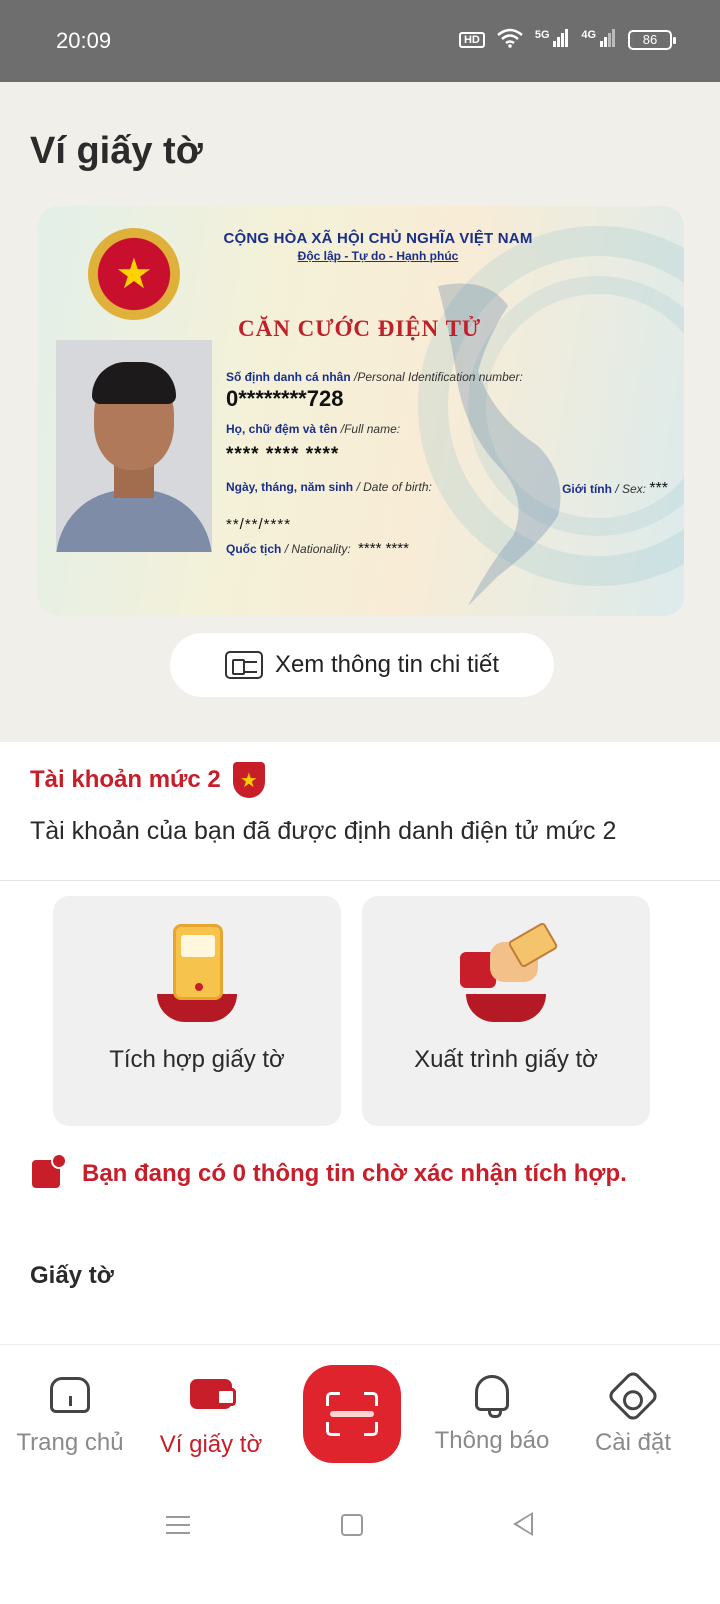 The height and width of the screenshot is (1604, 720). Describe the element at coordinates (285, 398) in the screenshot. I see `id-number: 0********728` at that location.